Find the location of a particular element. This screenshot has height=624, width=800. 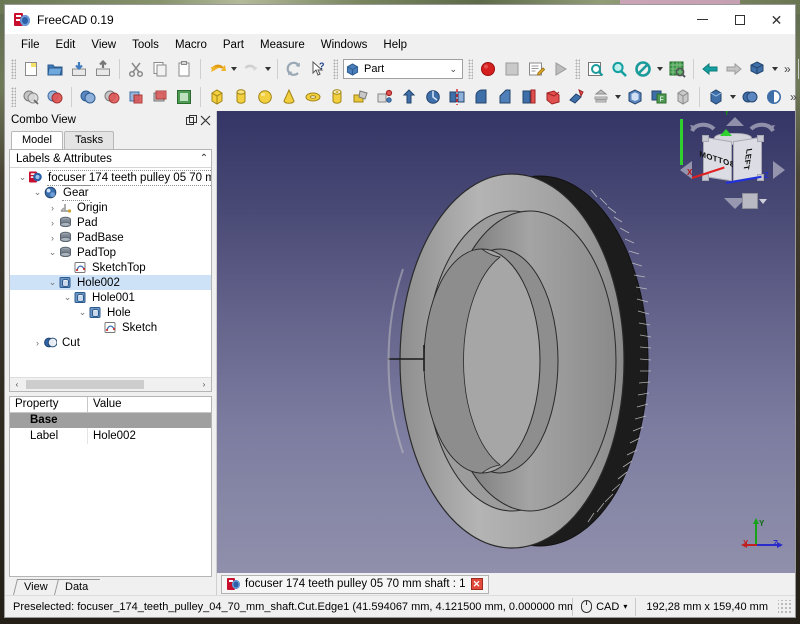

next-view-button is located at coordinates (734, 69).